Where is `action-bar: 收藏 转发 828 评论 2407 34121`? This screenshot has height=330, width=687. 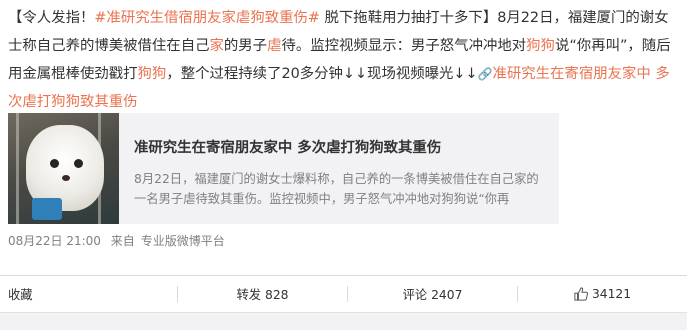
action-bar: 收藏 转发 828 评论 2407 34121 is located at coordinates (343, 294).